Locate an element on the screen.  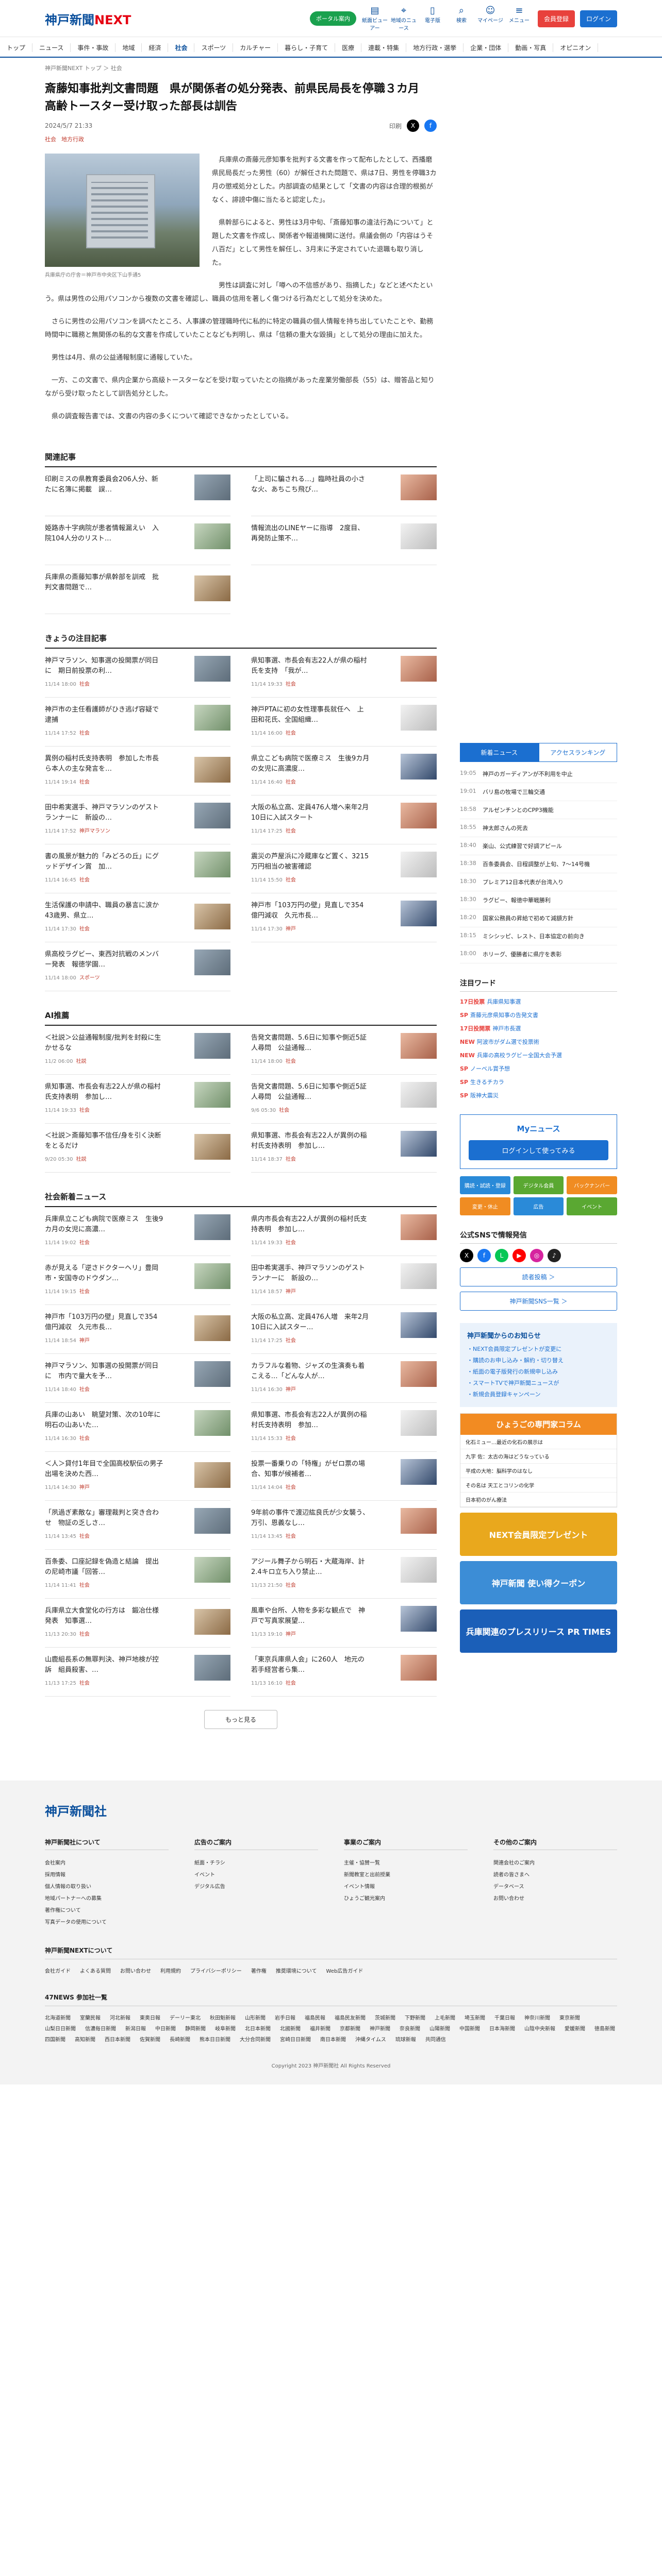
footer-news-link: 琉球新報 is located at coordinates (405, 2039).